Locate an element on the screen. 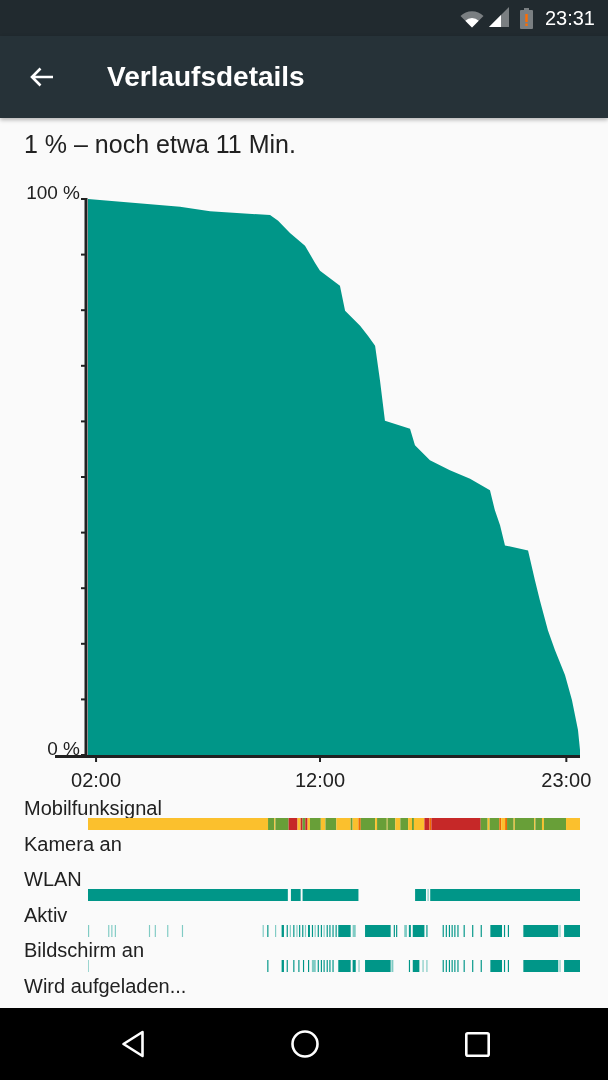  axis-label: 0 % is located at coordinates (63, 748).